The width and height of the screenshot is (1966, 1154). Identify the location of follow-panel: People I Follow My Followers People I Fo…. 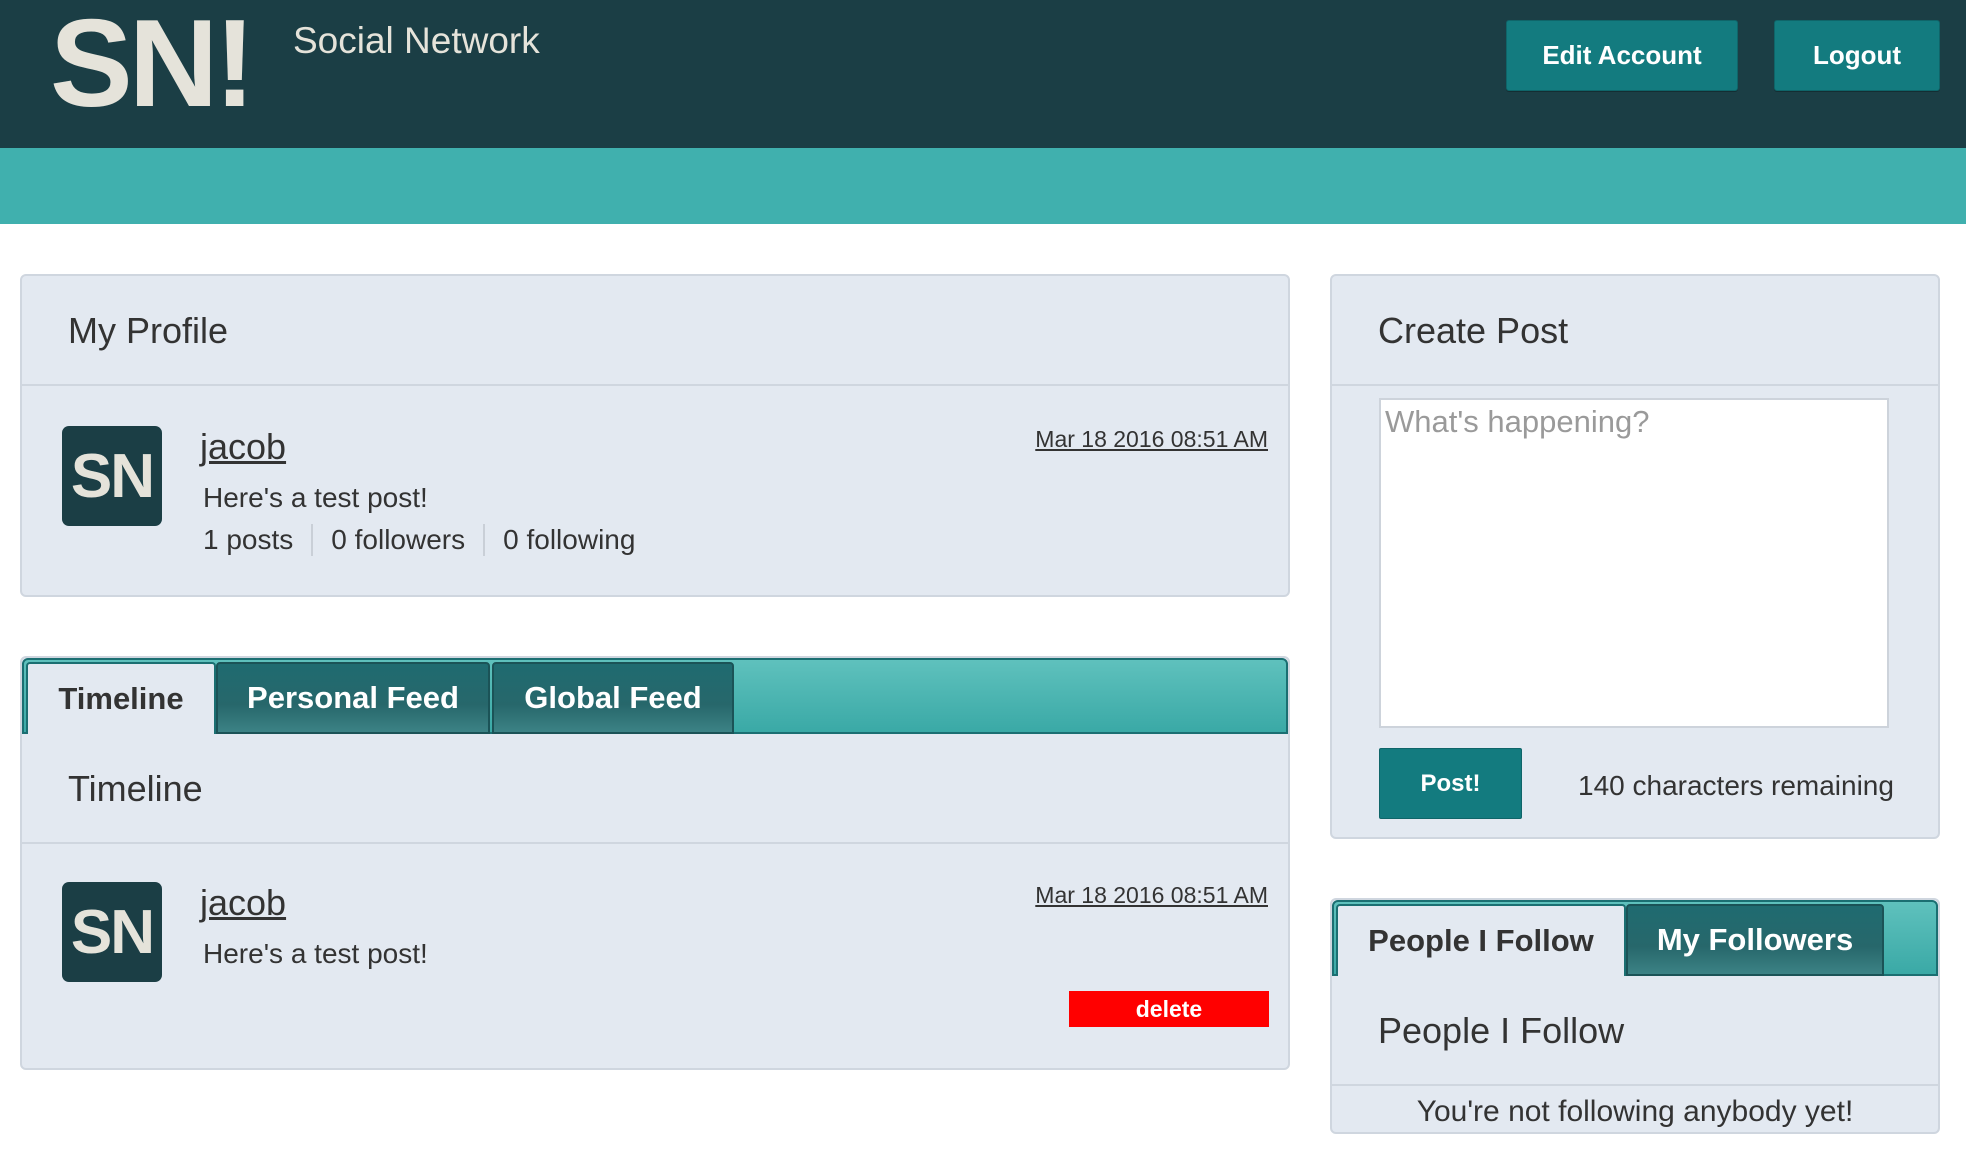
(1635, 1016).